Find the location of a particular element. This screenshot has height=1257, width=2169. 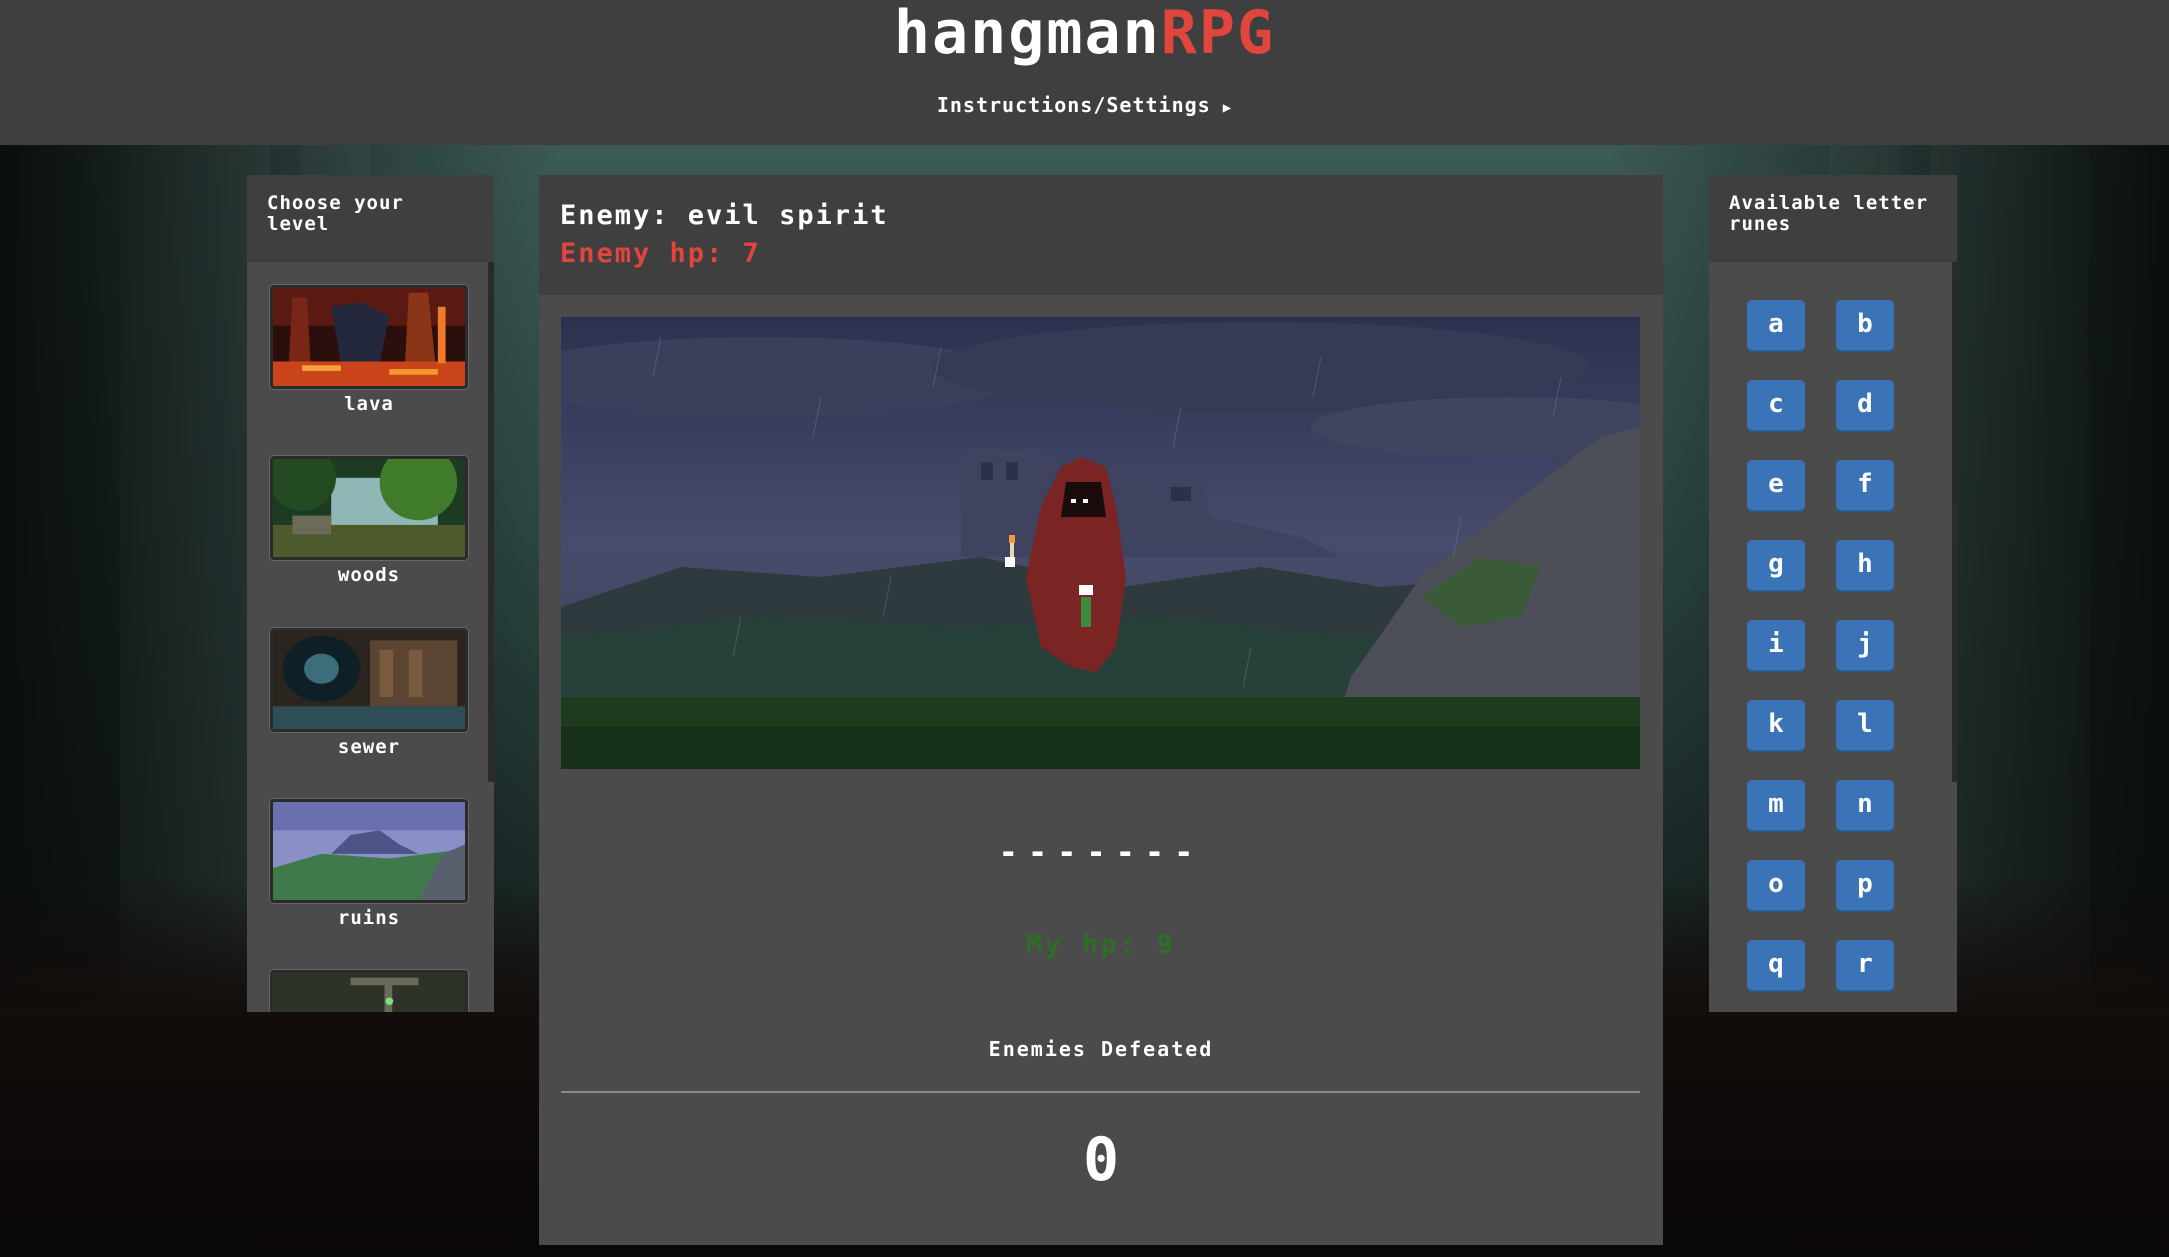

rune-button-m: m is located at coordinates (1776, 805).